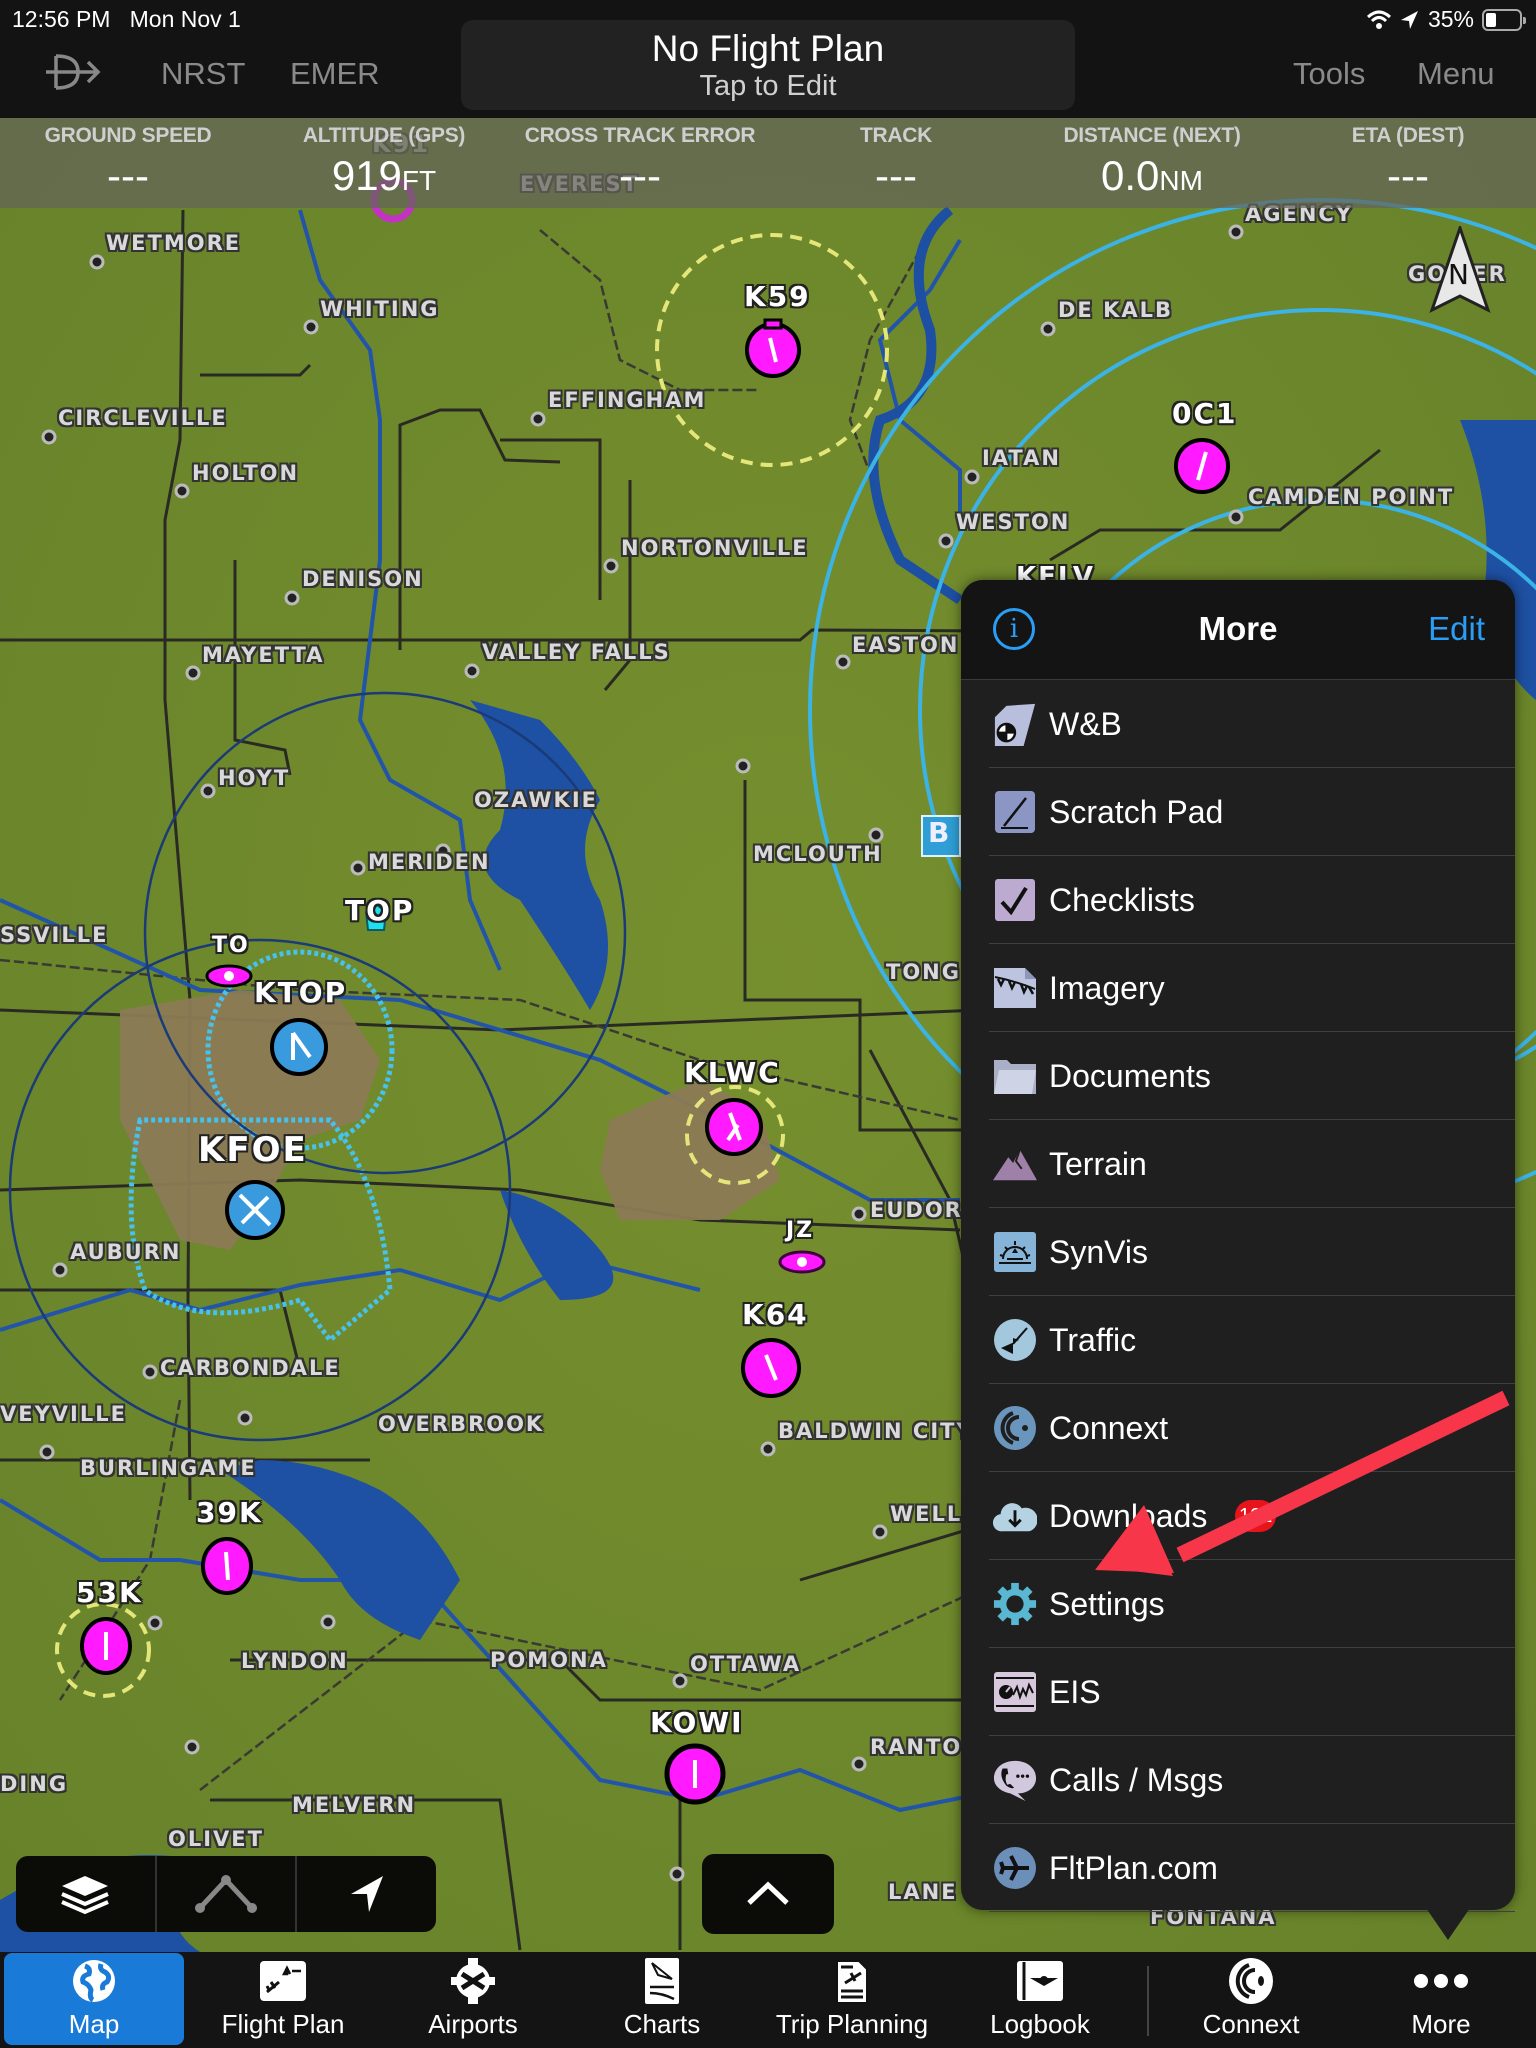 The image size is (1536, 2048). I want to click on data-field-label: ALTITUDE (GPS), so click(384, 135).